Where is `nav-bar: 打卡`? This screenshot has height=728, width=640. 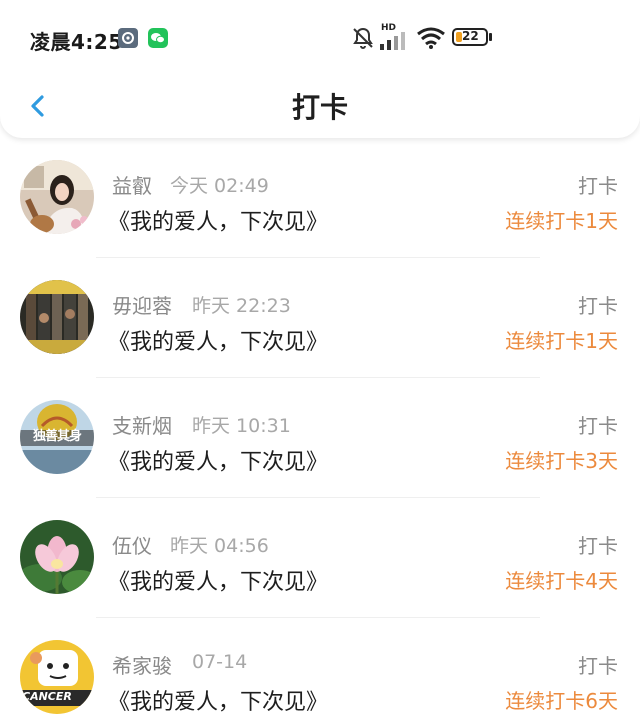
nav-bar: 打卡 is located at coordinates (320, 106).